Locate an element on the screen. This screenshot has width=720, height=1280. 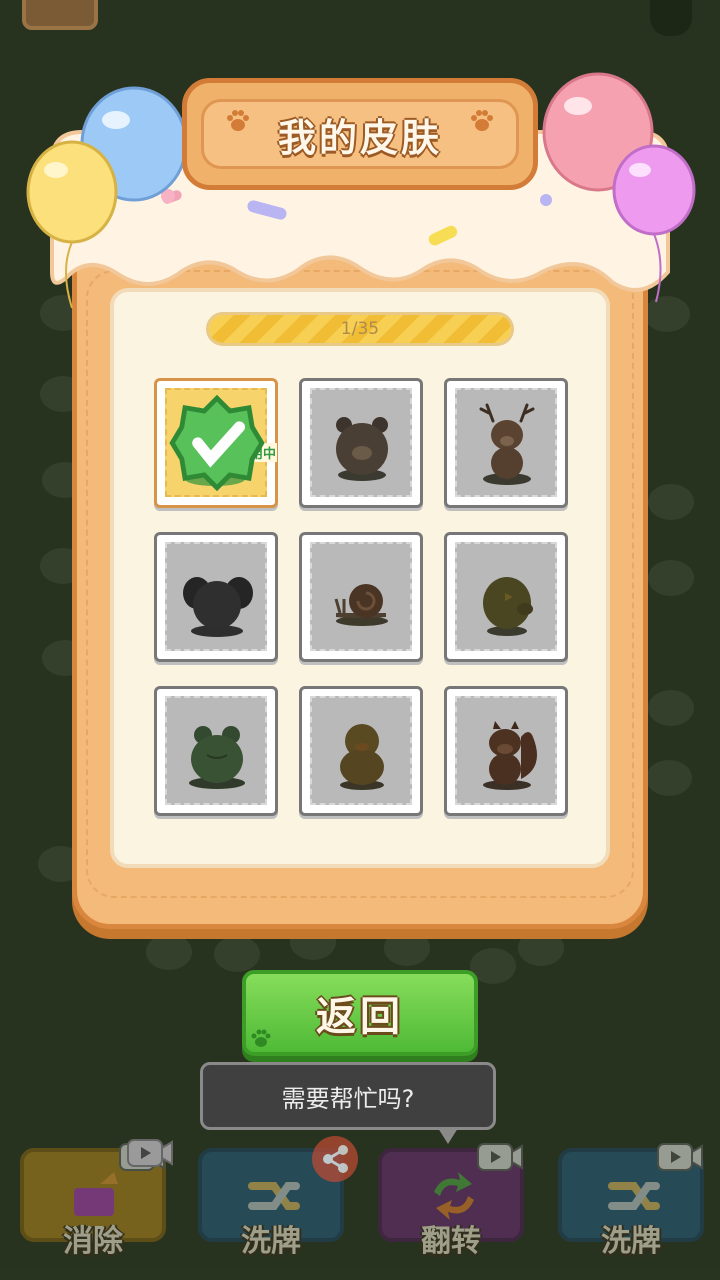
top-left-button is located at coordinates (60, 15).